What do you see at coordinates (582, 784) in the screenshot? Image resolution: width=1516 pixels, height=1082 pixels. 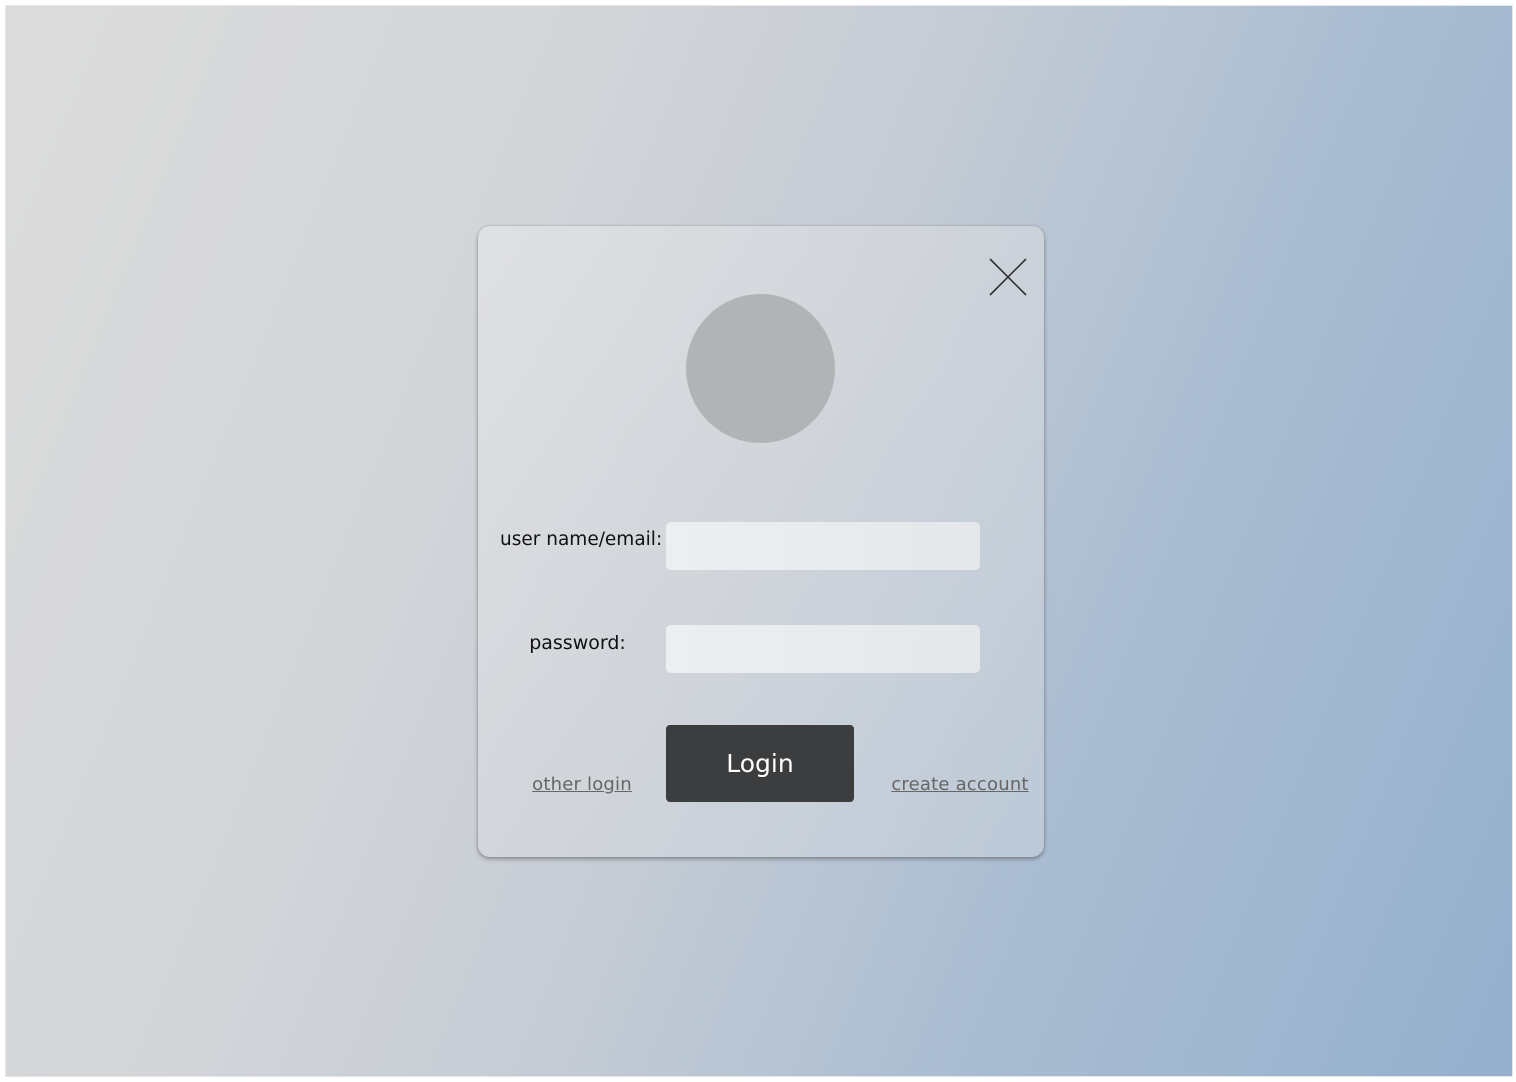 I see `other-login-link: other login` at bounding box center [582, 784].